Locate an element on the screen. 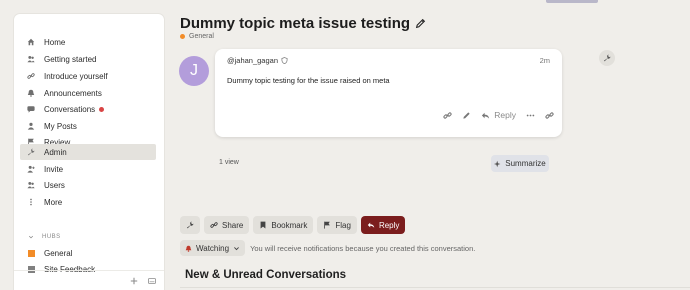  sidebar-item-label: My Posts is located at coordinates (60, 126).